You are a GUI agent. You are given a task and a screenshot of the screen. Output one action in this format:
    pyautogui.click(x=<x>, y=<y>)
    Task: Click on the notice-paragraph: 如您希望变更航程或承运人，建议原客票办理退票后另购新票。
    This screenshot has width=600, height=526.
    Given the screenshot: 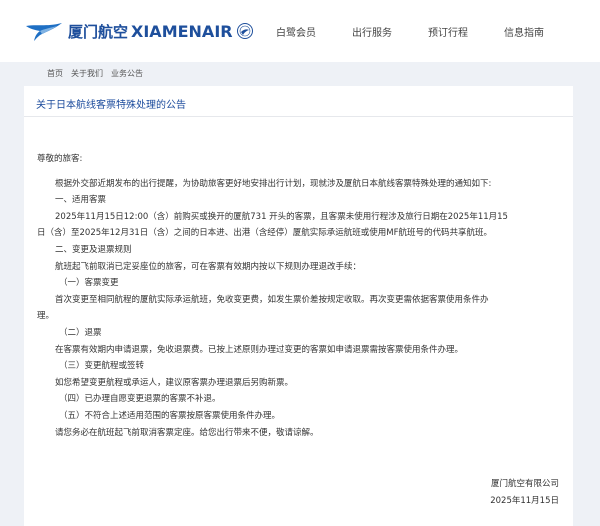 What is the action you would take?
    pyautogui.click(x=174, y=382)
    